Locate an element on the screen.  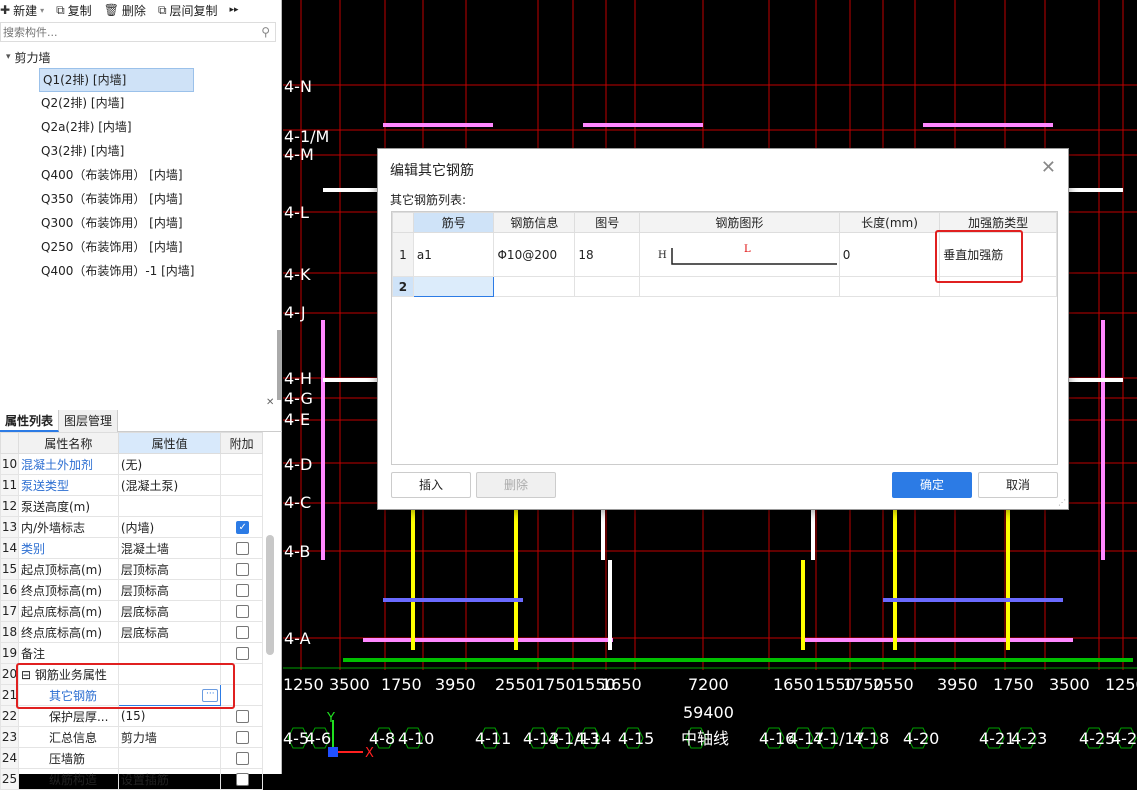
cancel-button: 取消 is located at coordinates (1018, 485).